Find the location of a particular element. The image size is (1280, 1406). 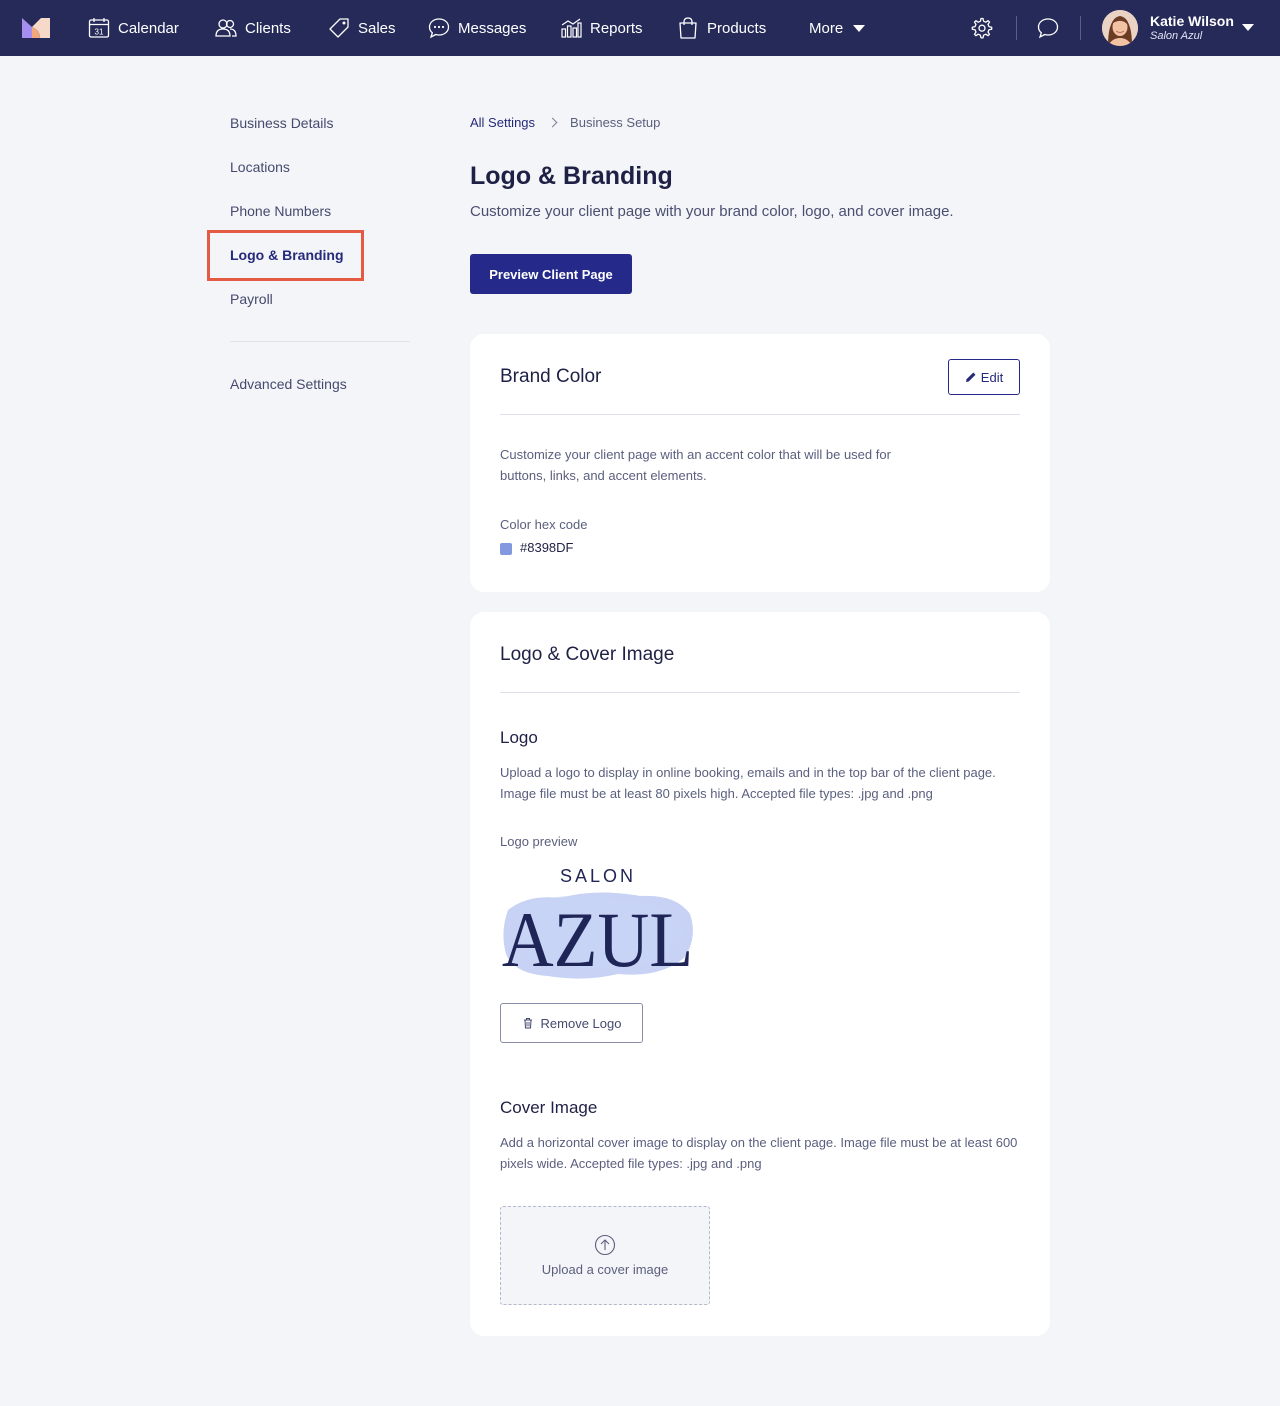

logo-preview-label: Logo preview is located at coordinates (539, 841).